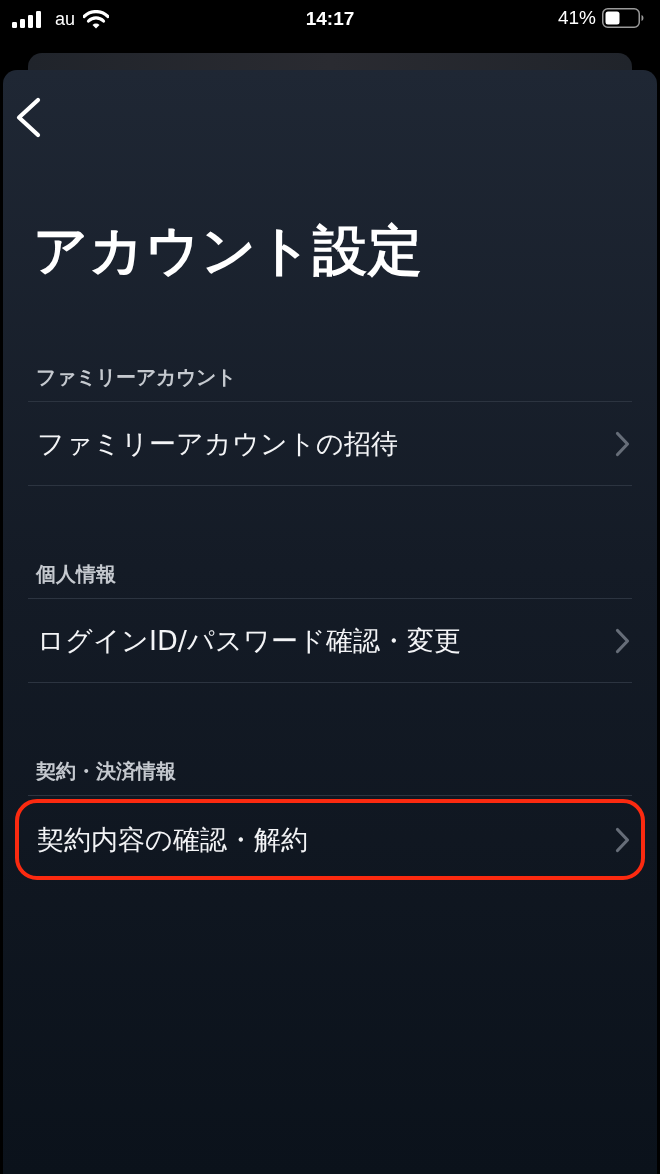 The height and width of the screenshot is (1174, 660). What do you see at coordinates (105, 771) in the screenshot?
I see `section-header: 契約・決済情報` at bounding box center [105, 771].